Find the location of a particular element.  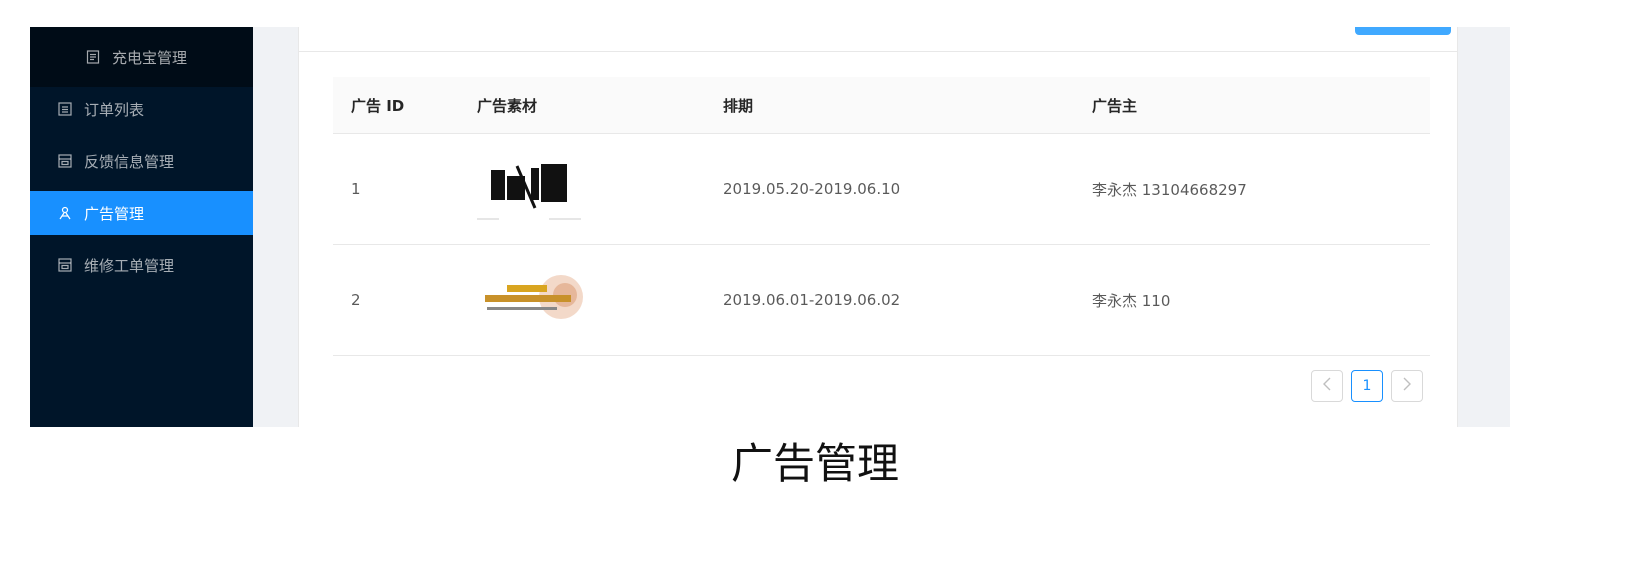

sidebar-item-orders: 订单列表 is located at coordinates (141, 109).